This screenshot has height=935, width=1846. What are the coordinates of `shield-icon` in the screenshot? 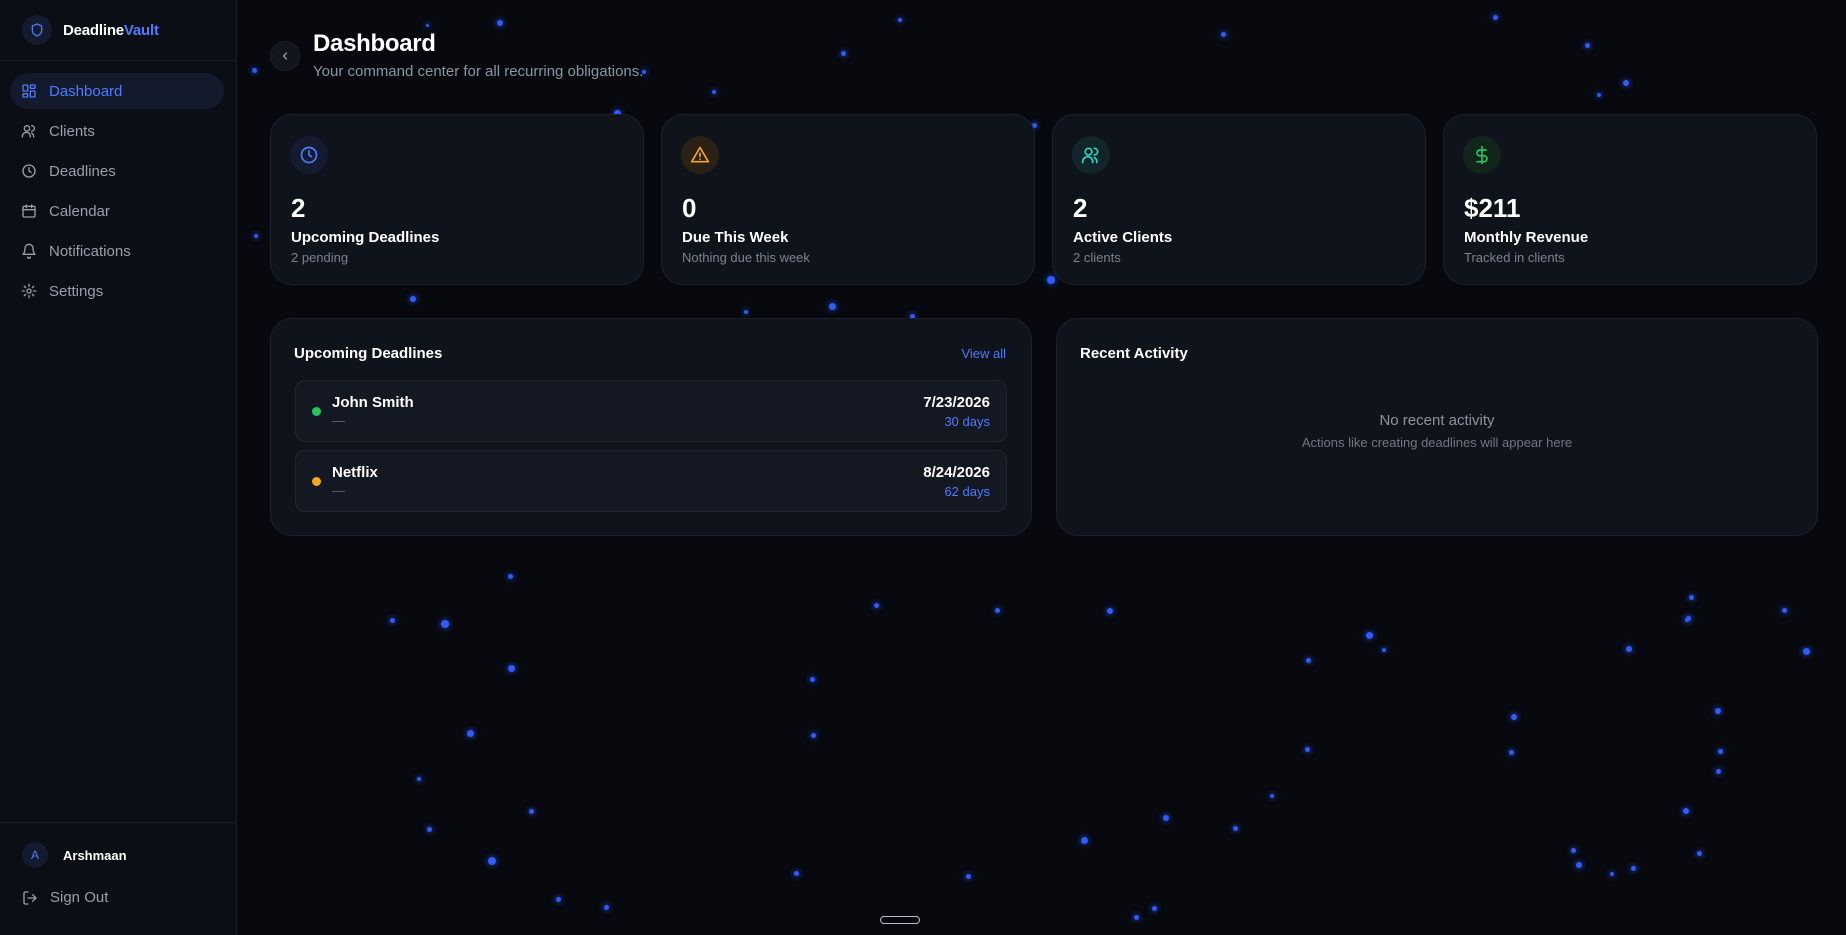 It's located at (37, 30).